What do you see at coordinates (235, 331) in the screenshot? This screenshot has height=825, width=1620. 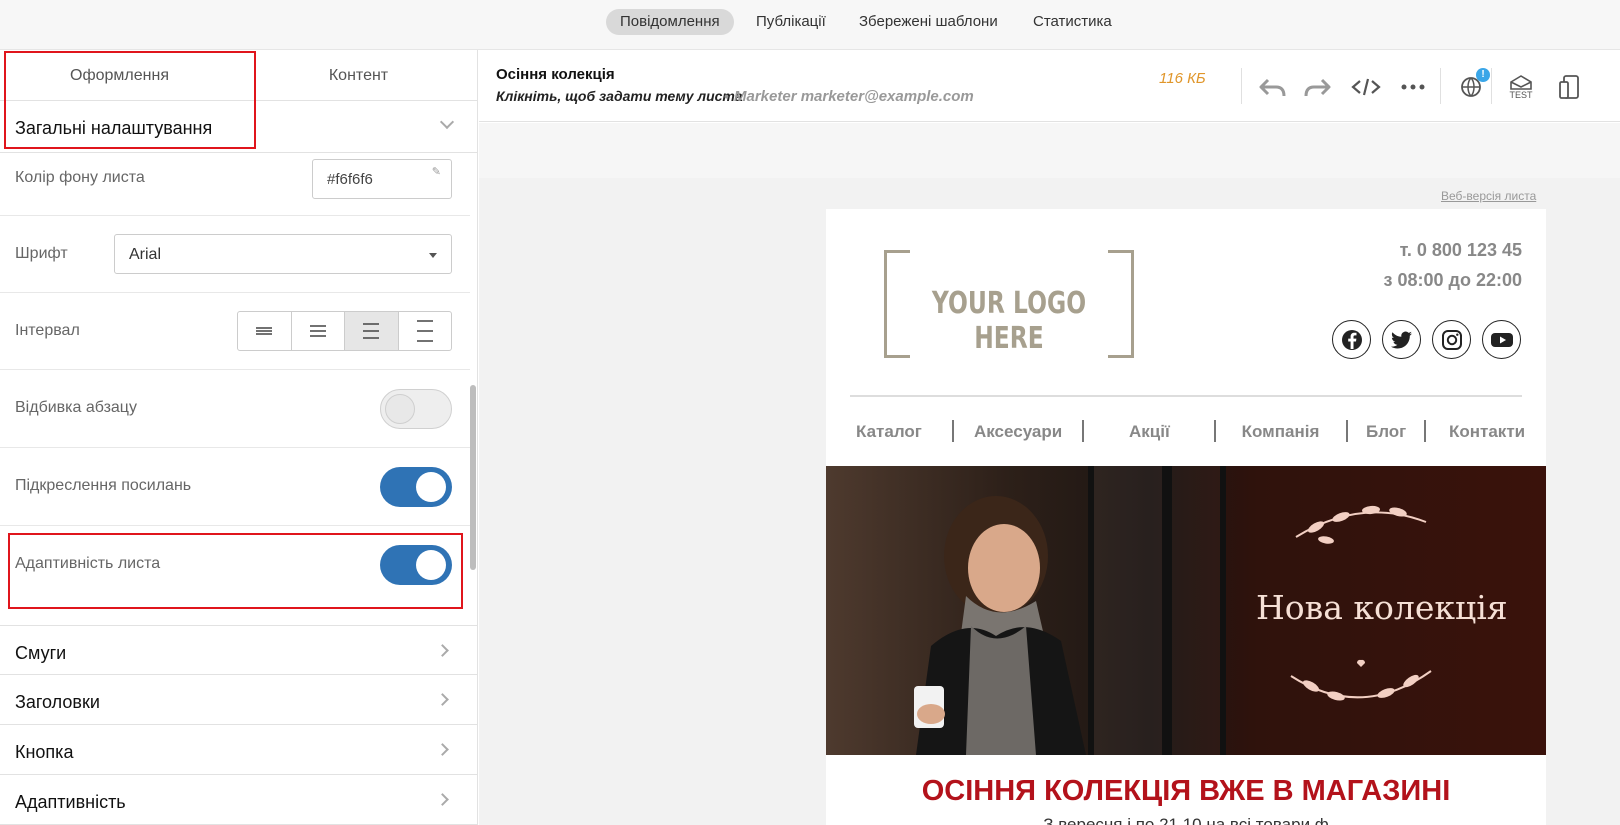 I see `interval-row: Інтервал` at bounding box center [235, 331].